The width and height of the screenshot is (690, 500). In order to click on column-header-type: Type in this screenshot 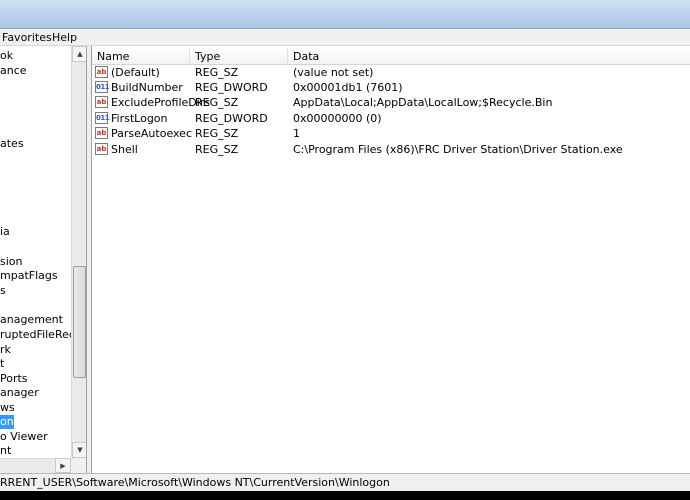, I will do `click(239, 56)`.